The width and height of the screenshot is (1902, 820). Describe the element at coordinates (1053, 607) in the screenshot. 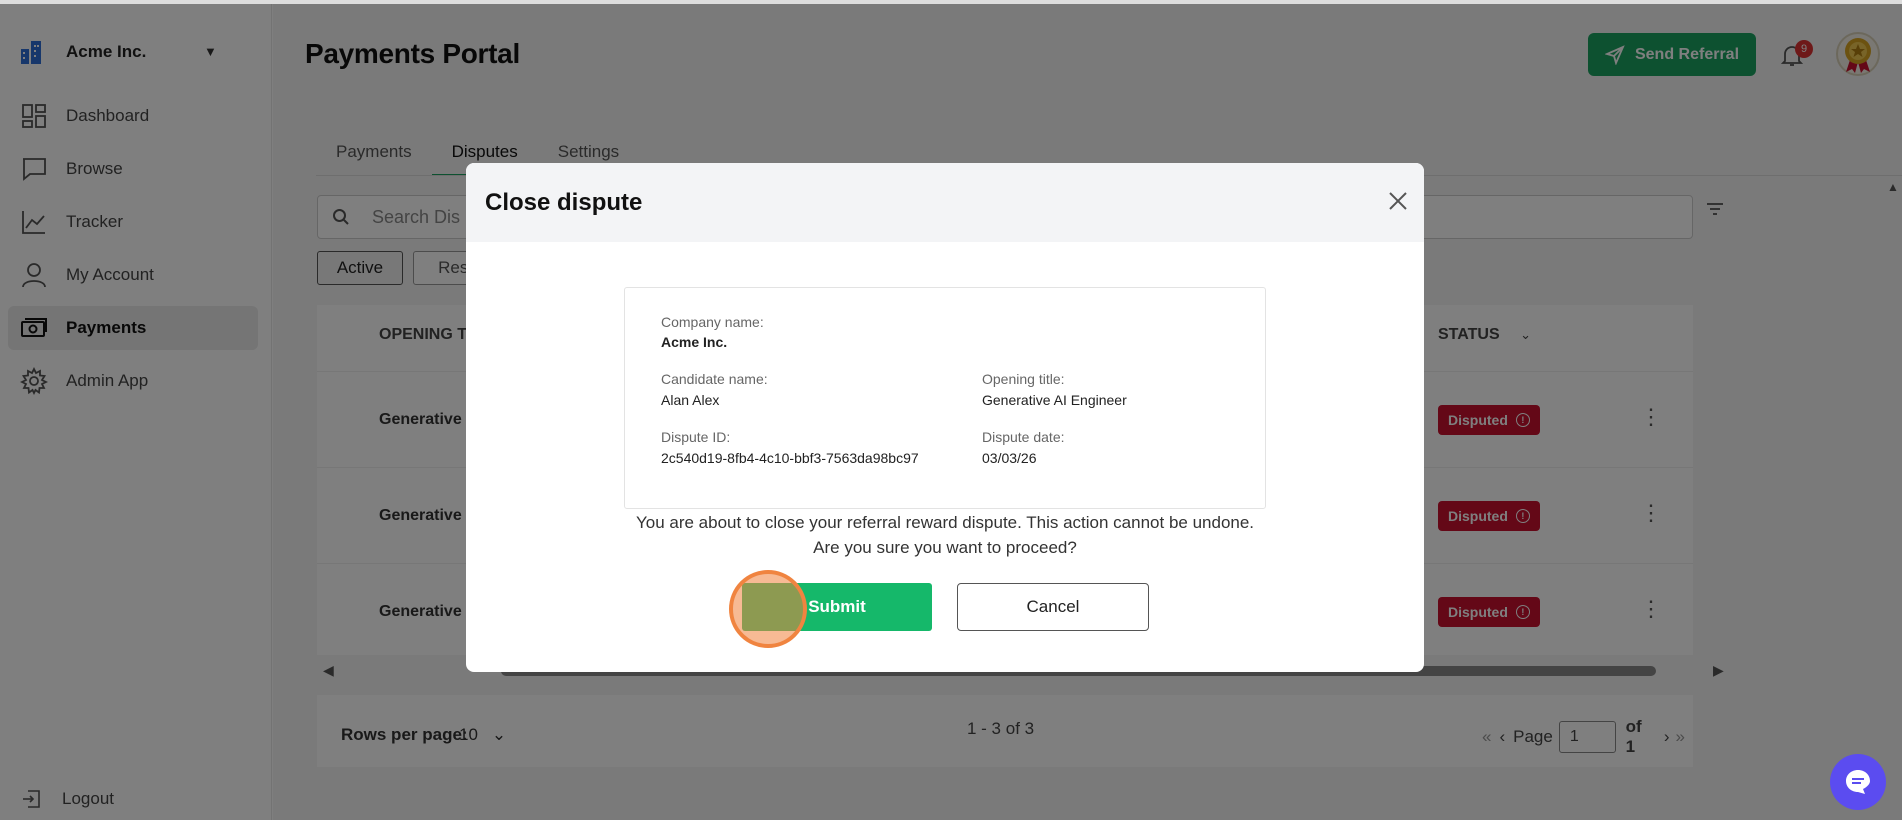

I see `cancel-button: Cancel` at that location.